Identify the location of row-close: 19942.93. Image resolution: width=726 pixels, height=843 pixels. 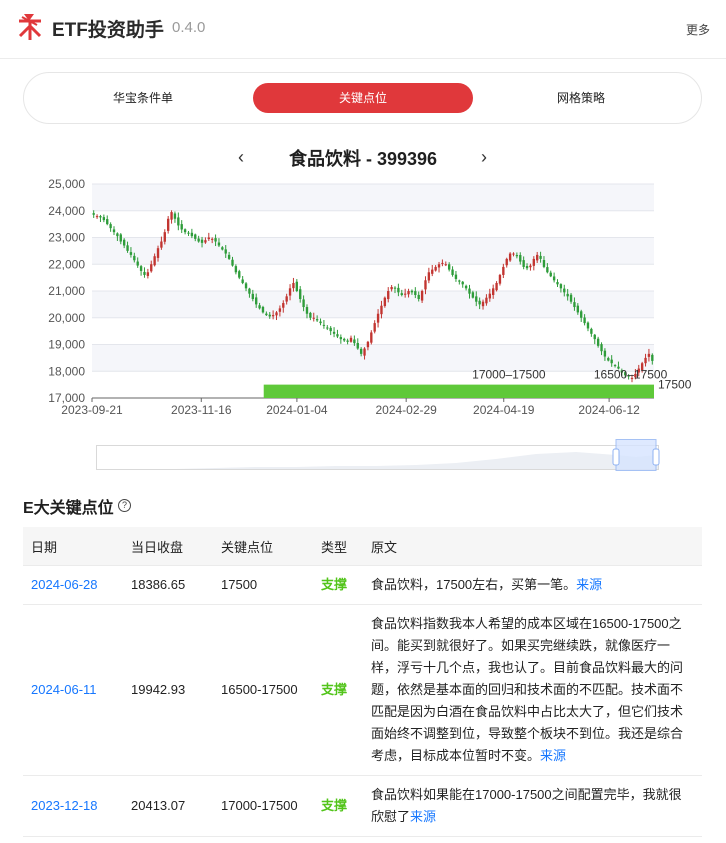
(168, 690).